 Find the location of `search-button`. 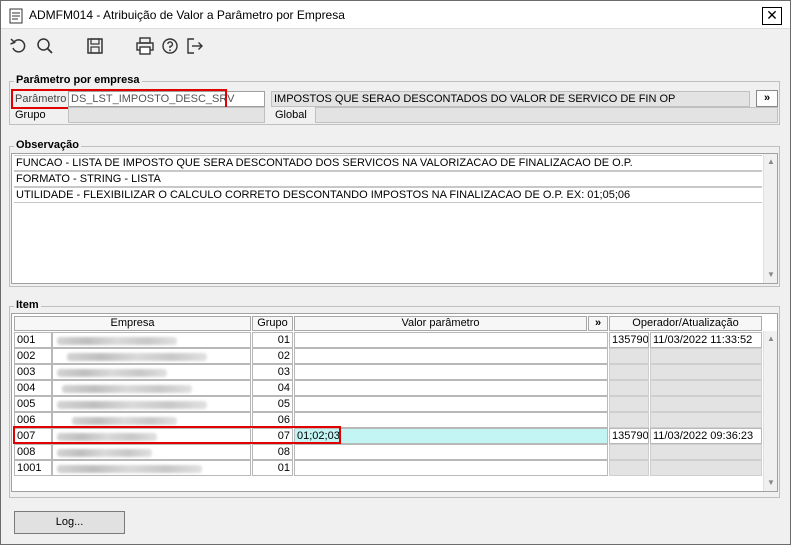

search-button is located at coordinates (45, 46).